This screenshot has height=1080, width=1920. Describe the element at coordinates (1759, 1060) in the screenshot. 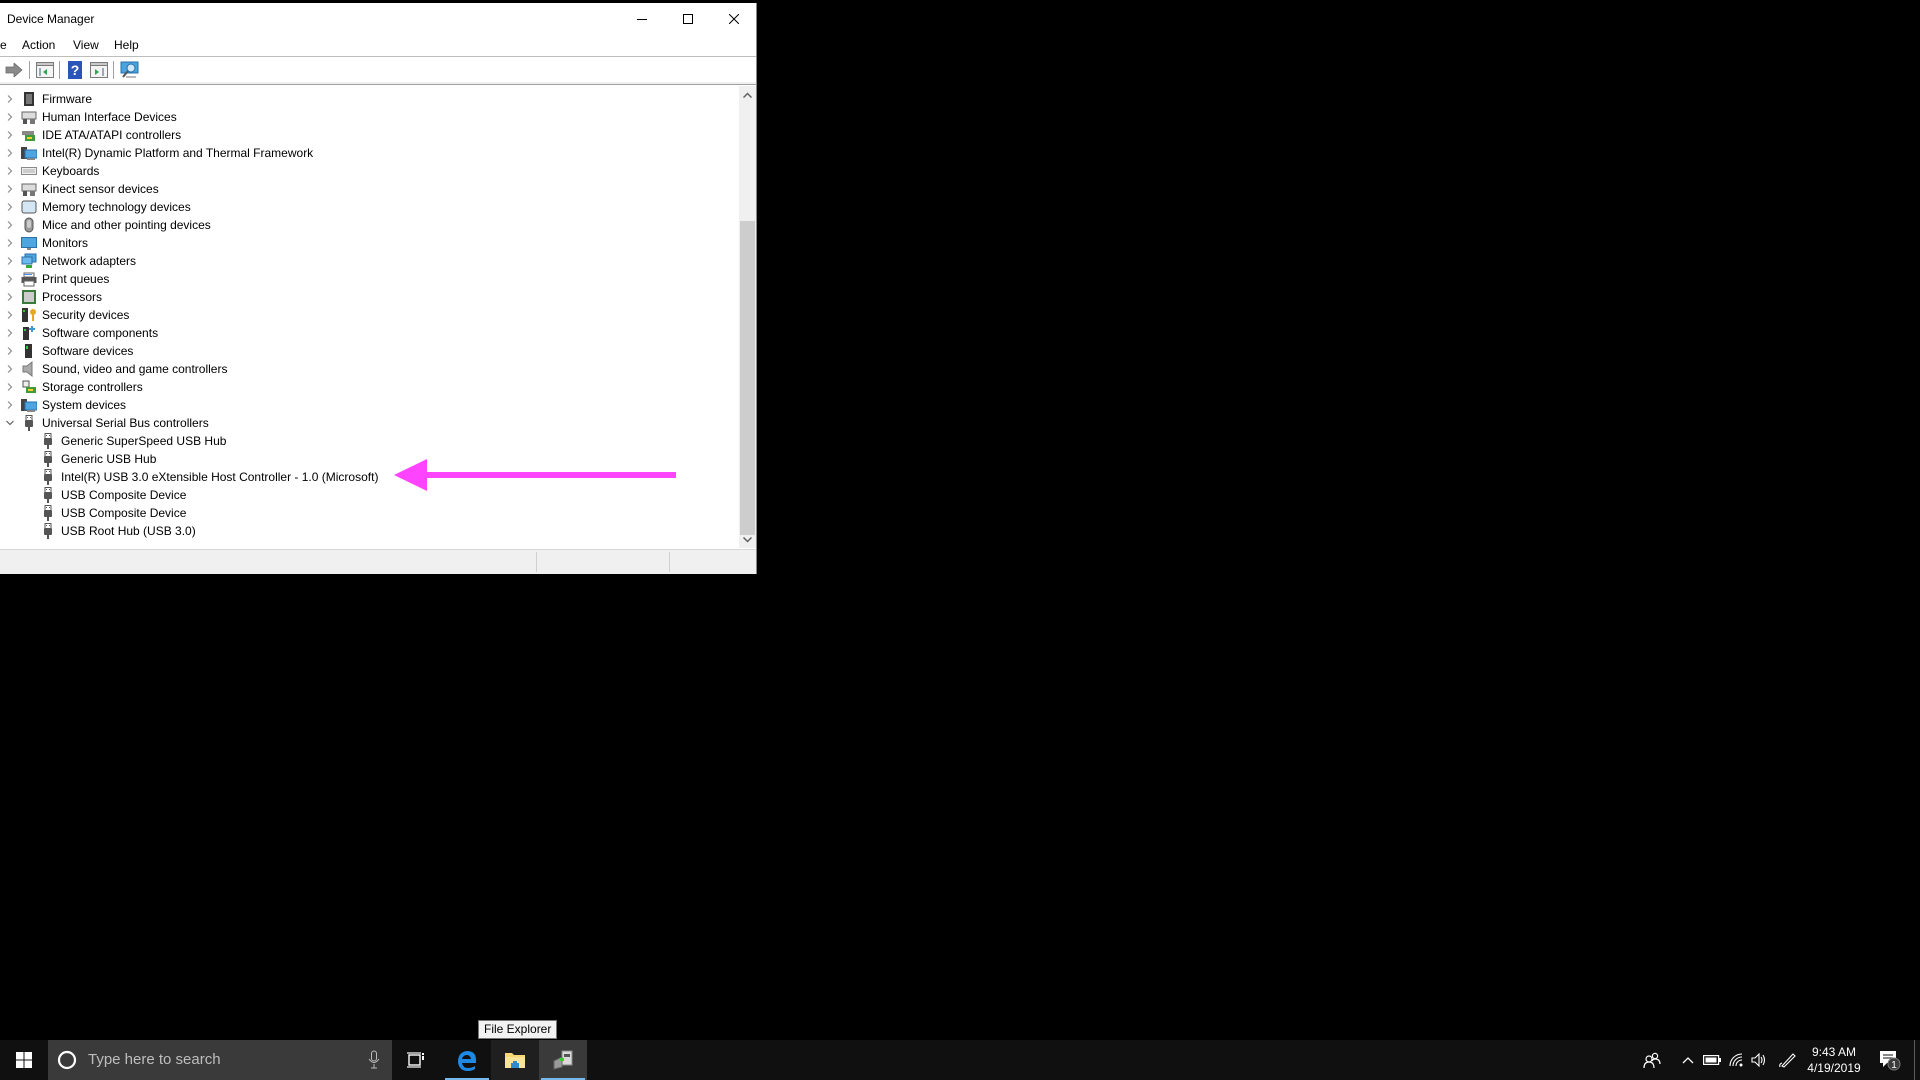

I see `volume-button` at that location.